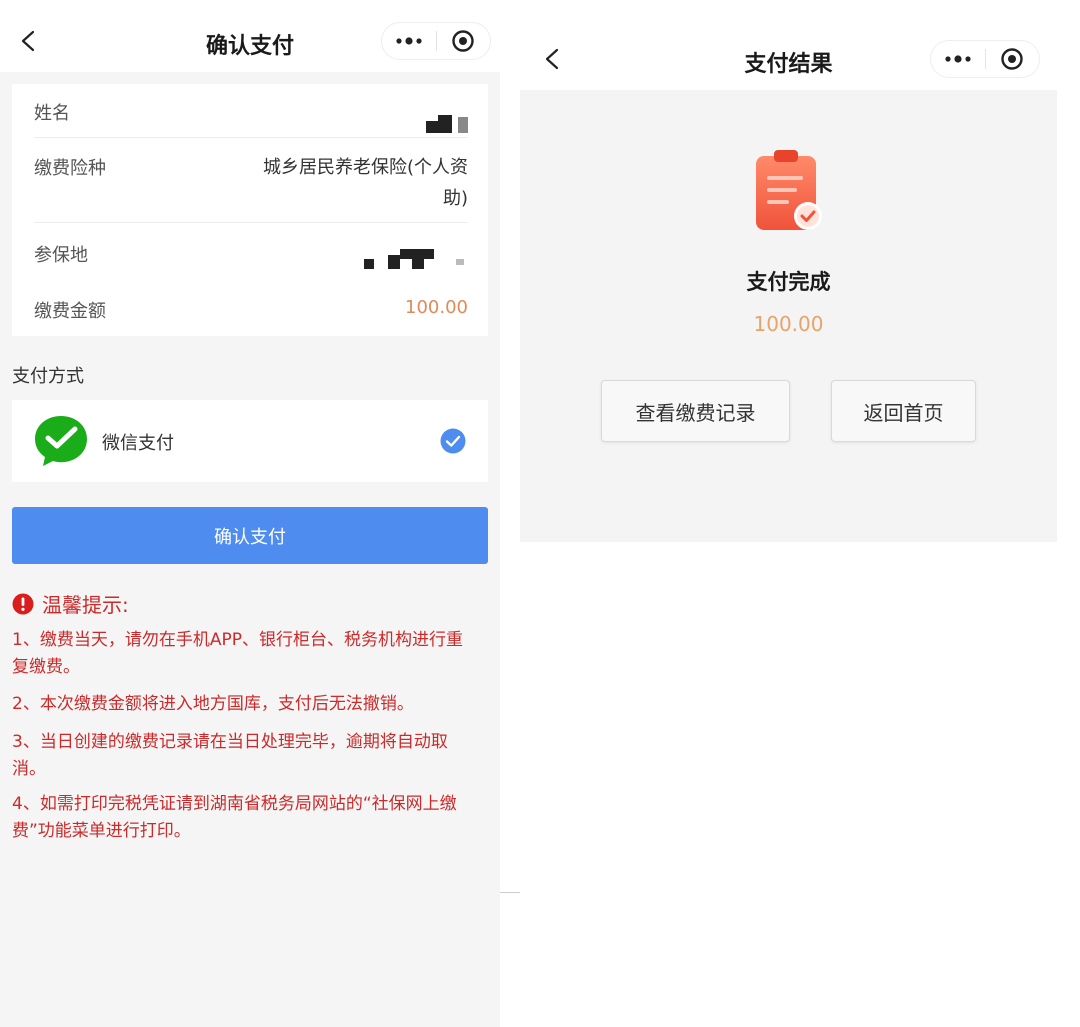 The width and height of the screenshot is (1080, 1027). I want to click on result-status-title: 支付完成, so click(788, 282).